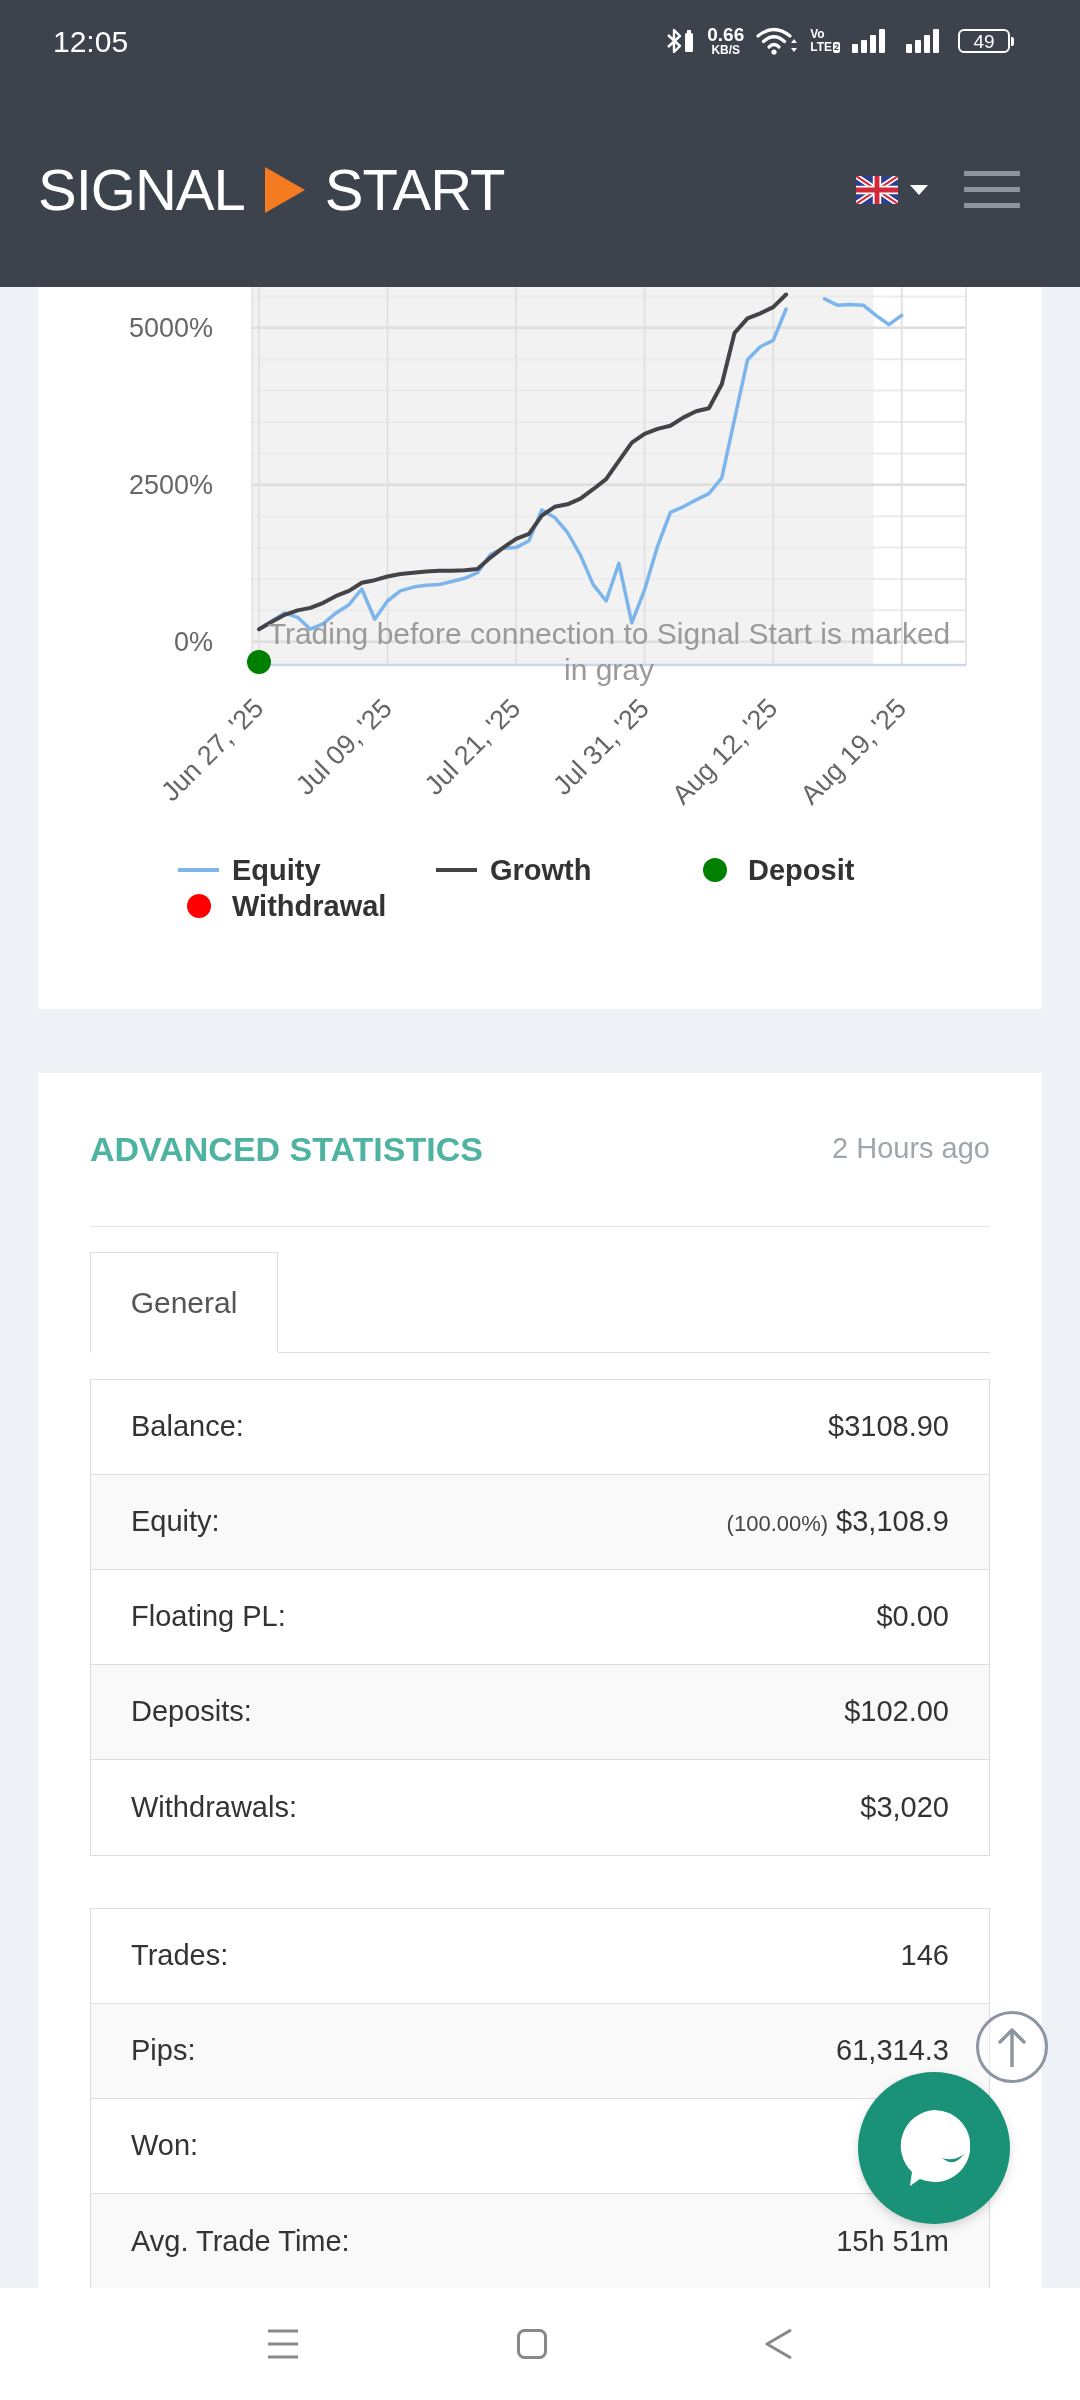 This screenshot has height=2400, width=1080. What do you see at coordinates (725, 752) in the screenshot?
I see `x-axis-label: Aug 12, '25` at bounding box center [725, 752].